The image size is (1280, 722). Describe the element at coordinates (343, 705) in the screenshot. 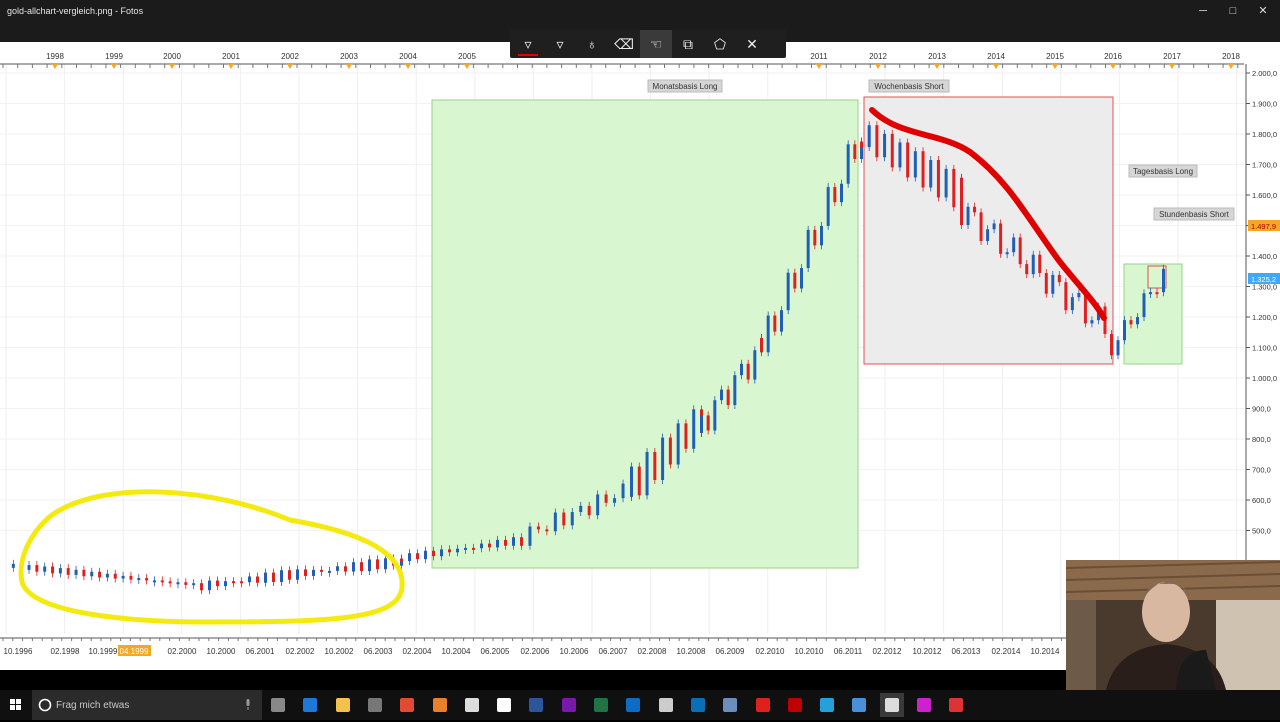

I see `file-explorer-icon` at that location.